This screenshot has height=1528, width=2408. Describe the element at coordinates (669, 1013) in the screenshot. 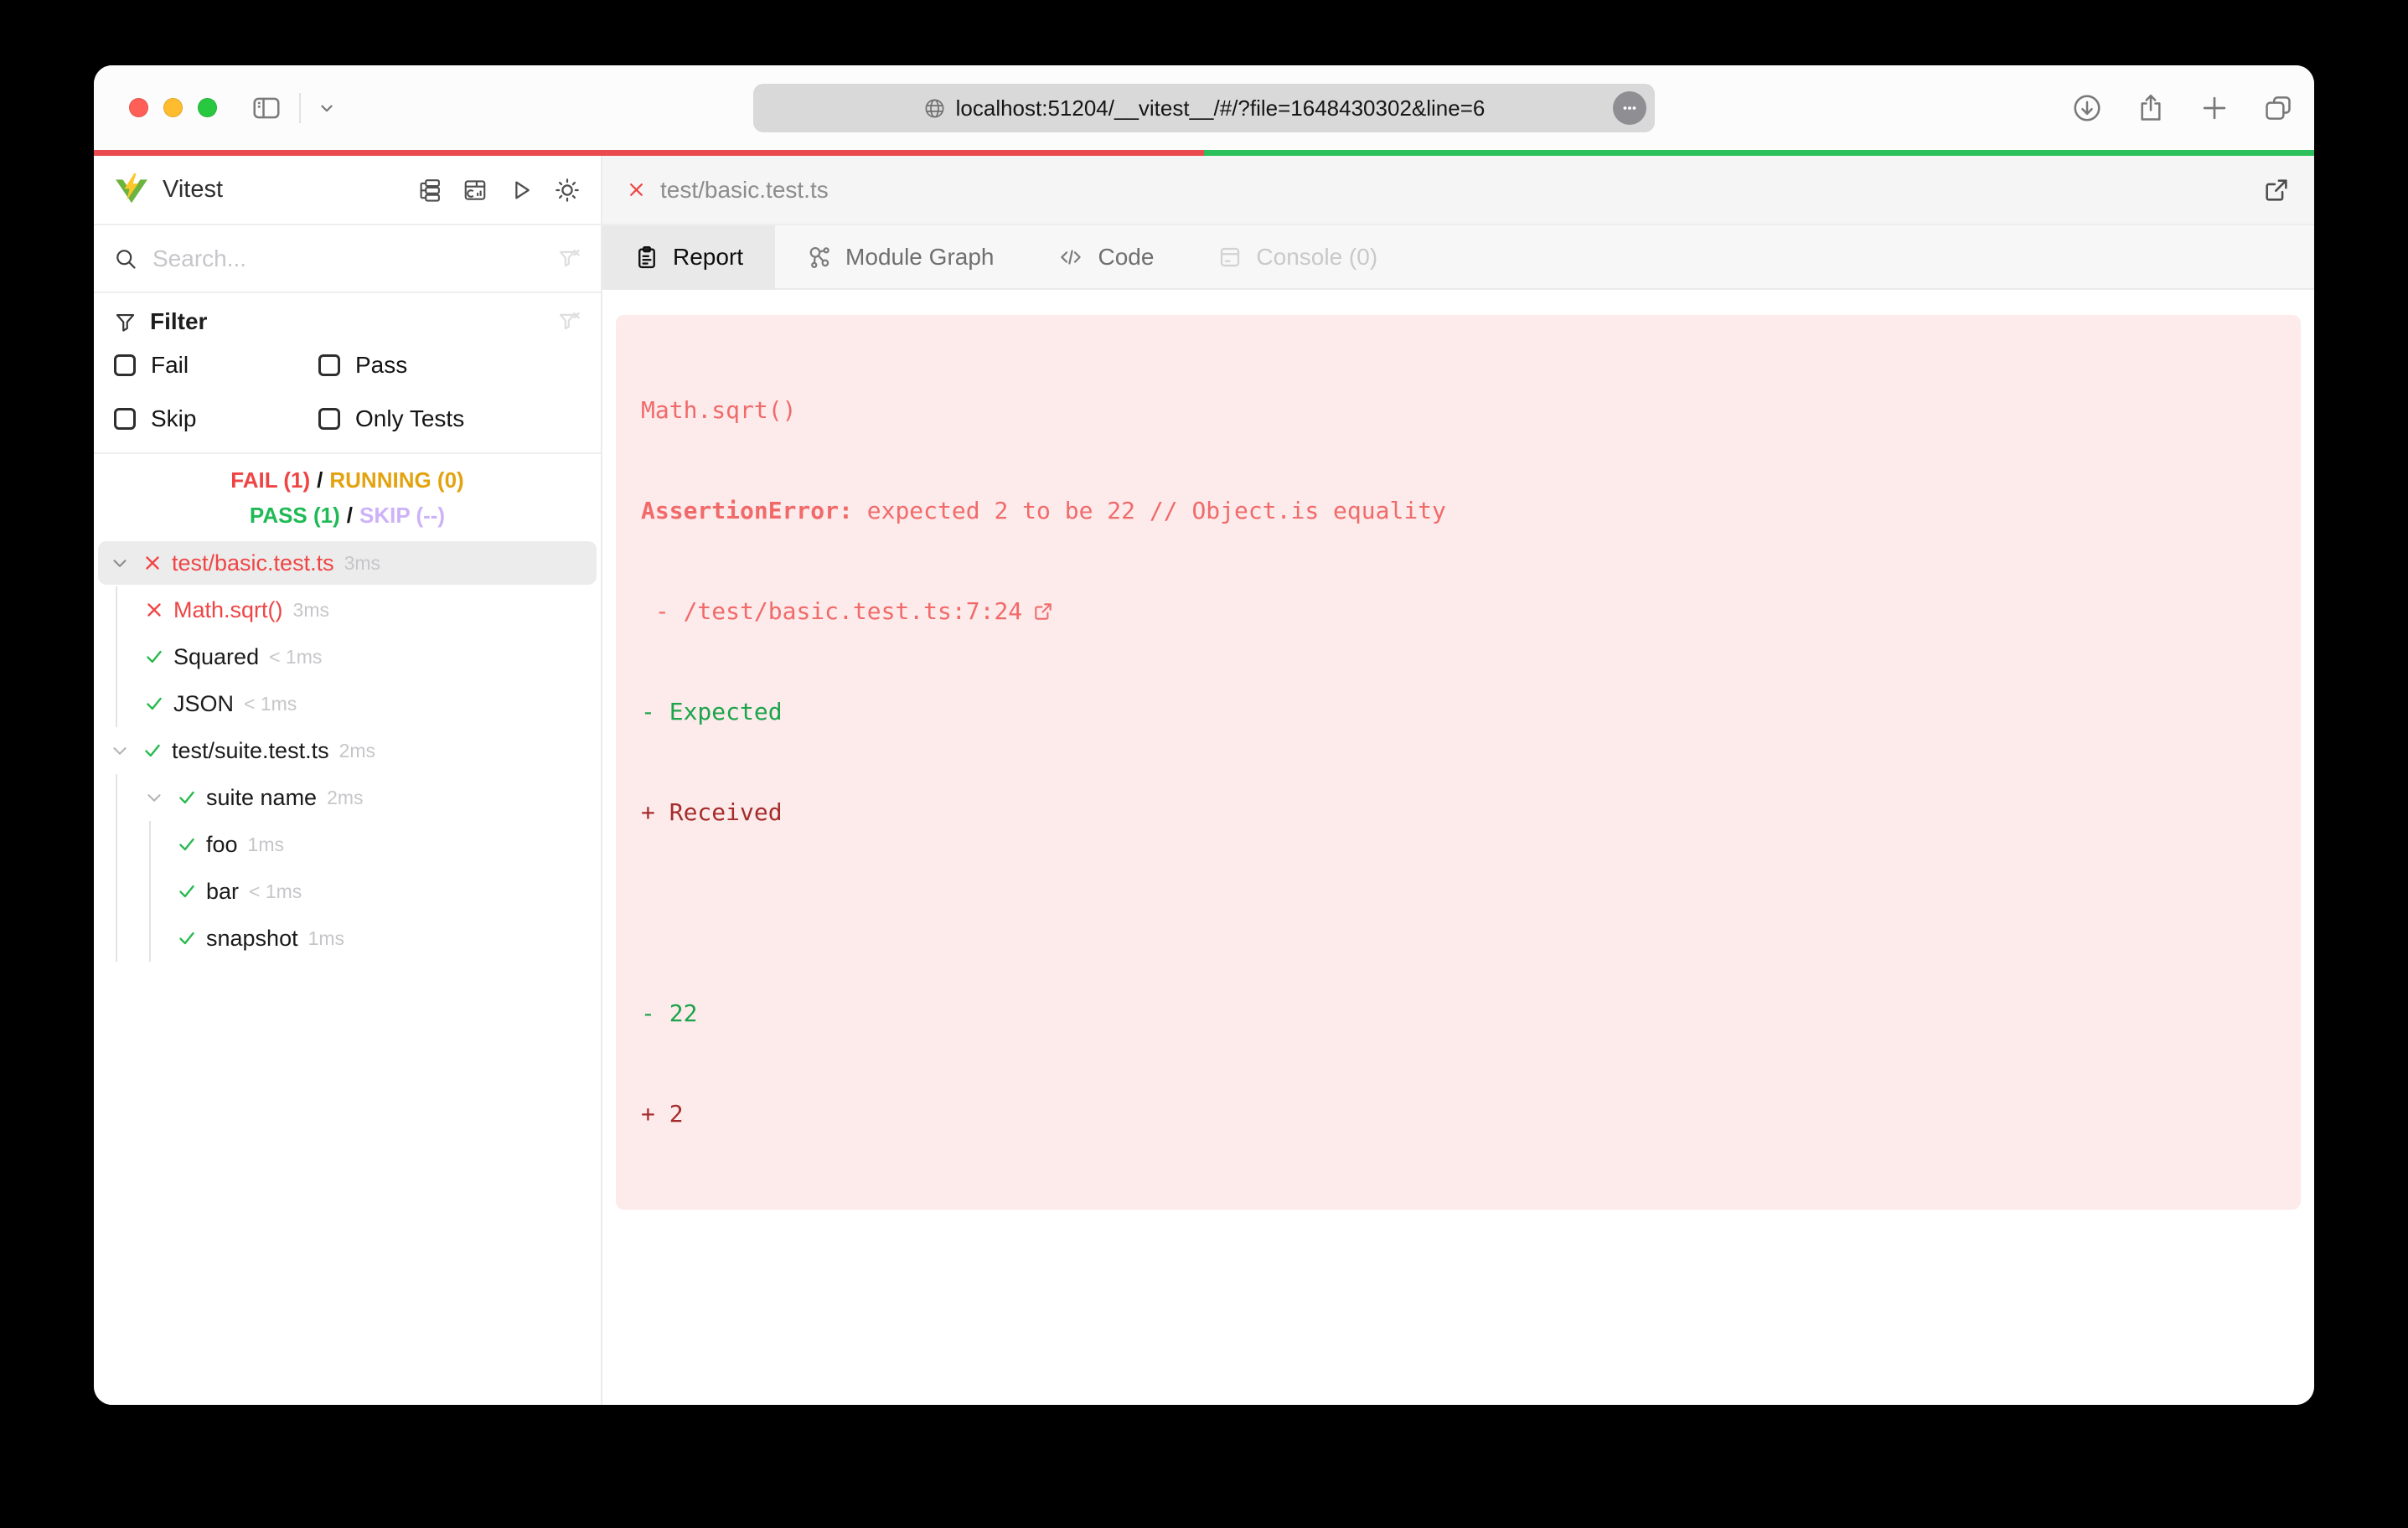

I see `diff-expected-value: - 22` at that location.